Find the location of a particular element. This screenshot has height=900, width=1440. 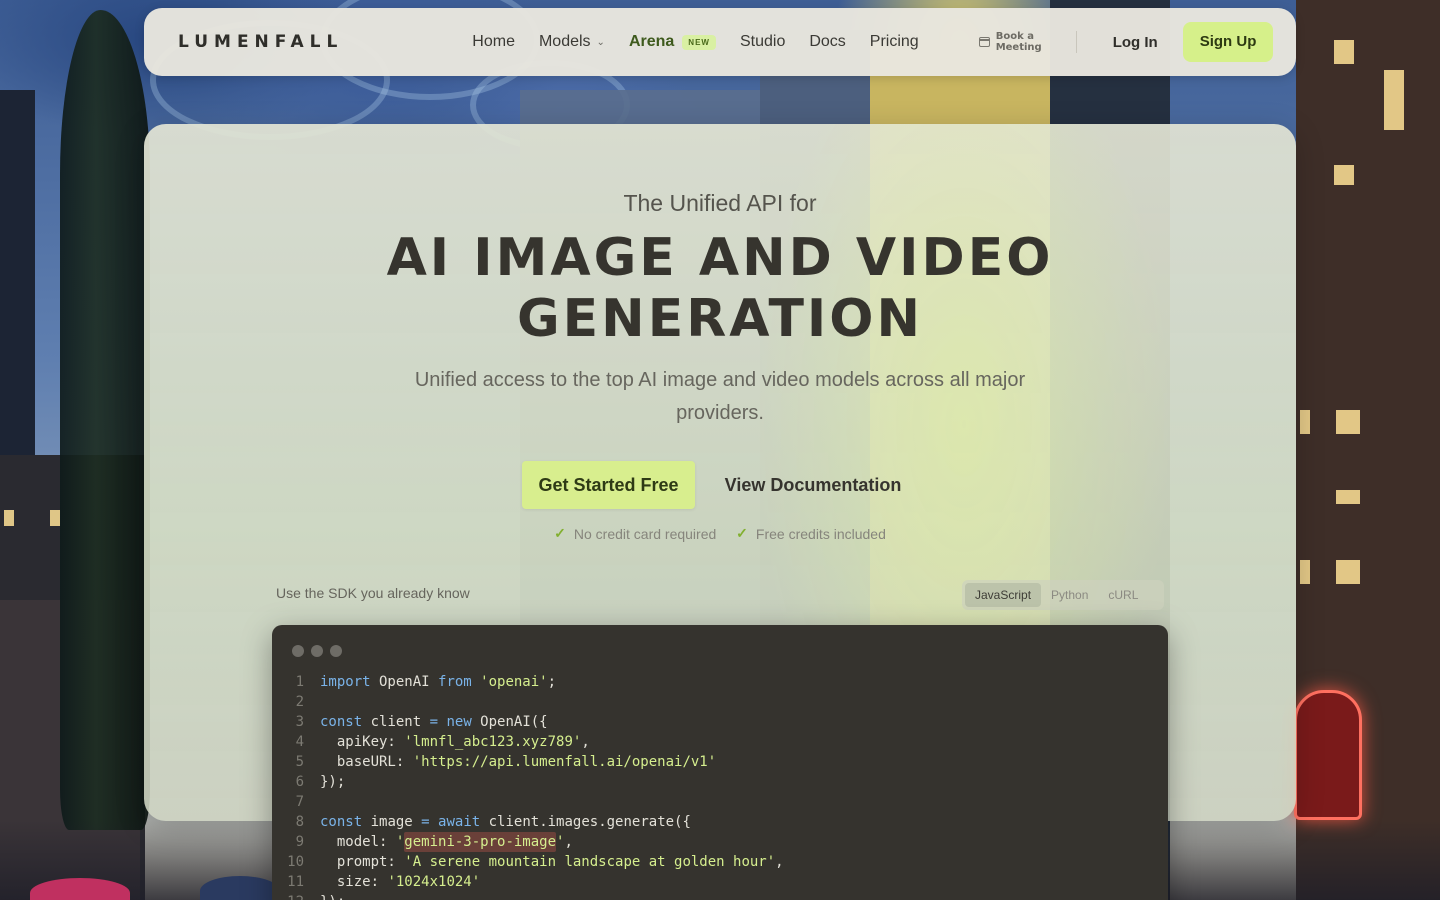

language-tabs: JavaScript Python cURL is located at coordinates (1063, 595).